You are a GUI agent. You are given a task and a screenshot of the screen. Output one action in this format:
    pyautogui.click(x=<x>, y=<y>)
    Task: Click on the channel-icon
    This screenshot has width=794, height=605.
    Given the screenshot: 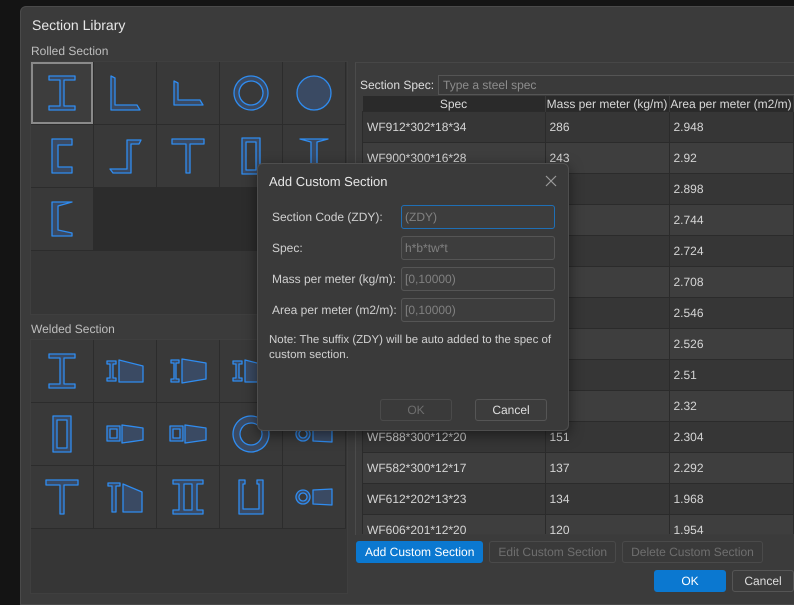 What is the action you would take?
    pyautogui.click(x=62, y=156)
    